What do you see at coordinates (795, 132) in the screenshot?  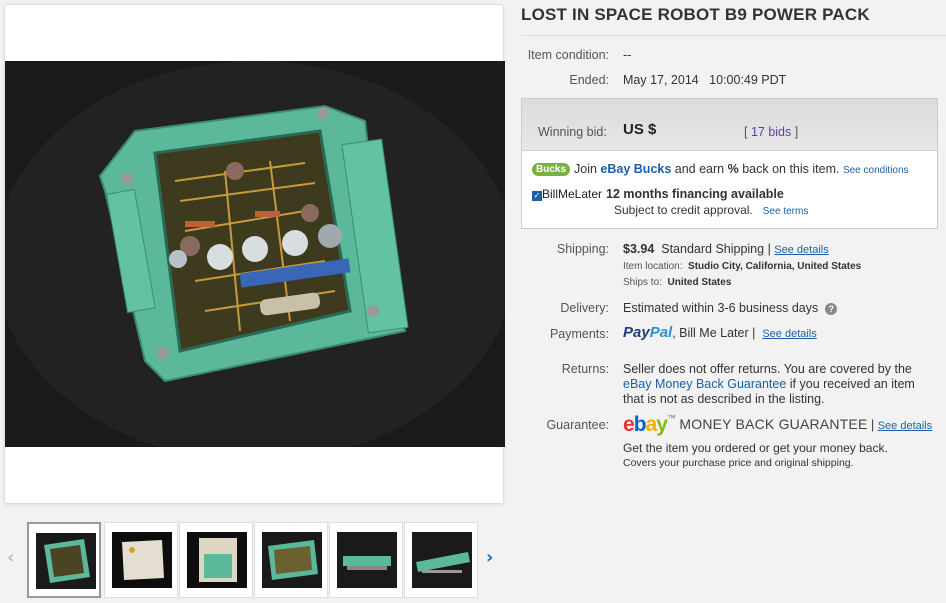 I see `bids-close-bracket: ]` at bounding box center [795, 132].